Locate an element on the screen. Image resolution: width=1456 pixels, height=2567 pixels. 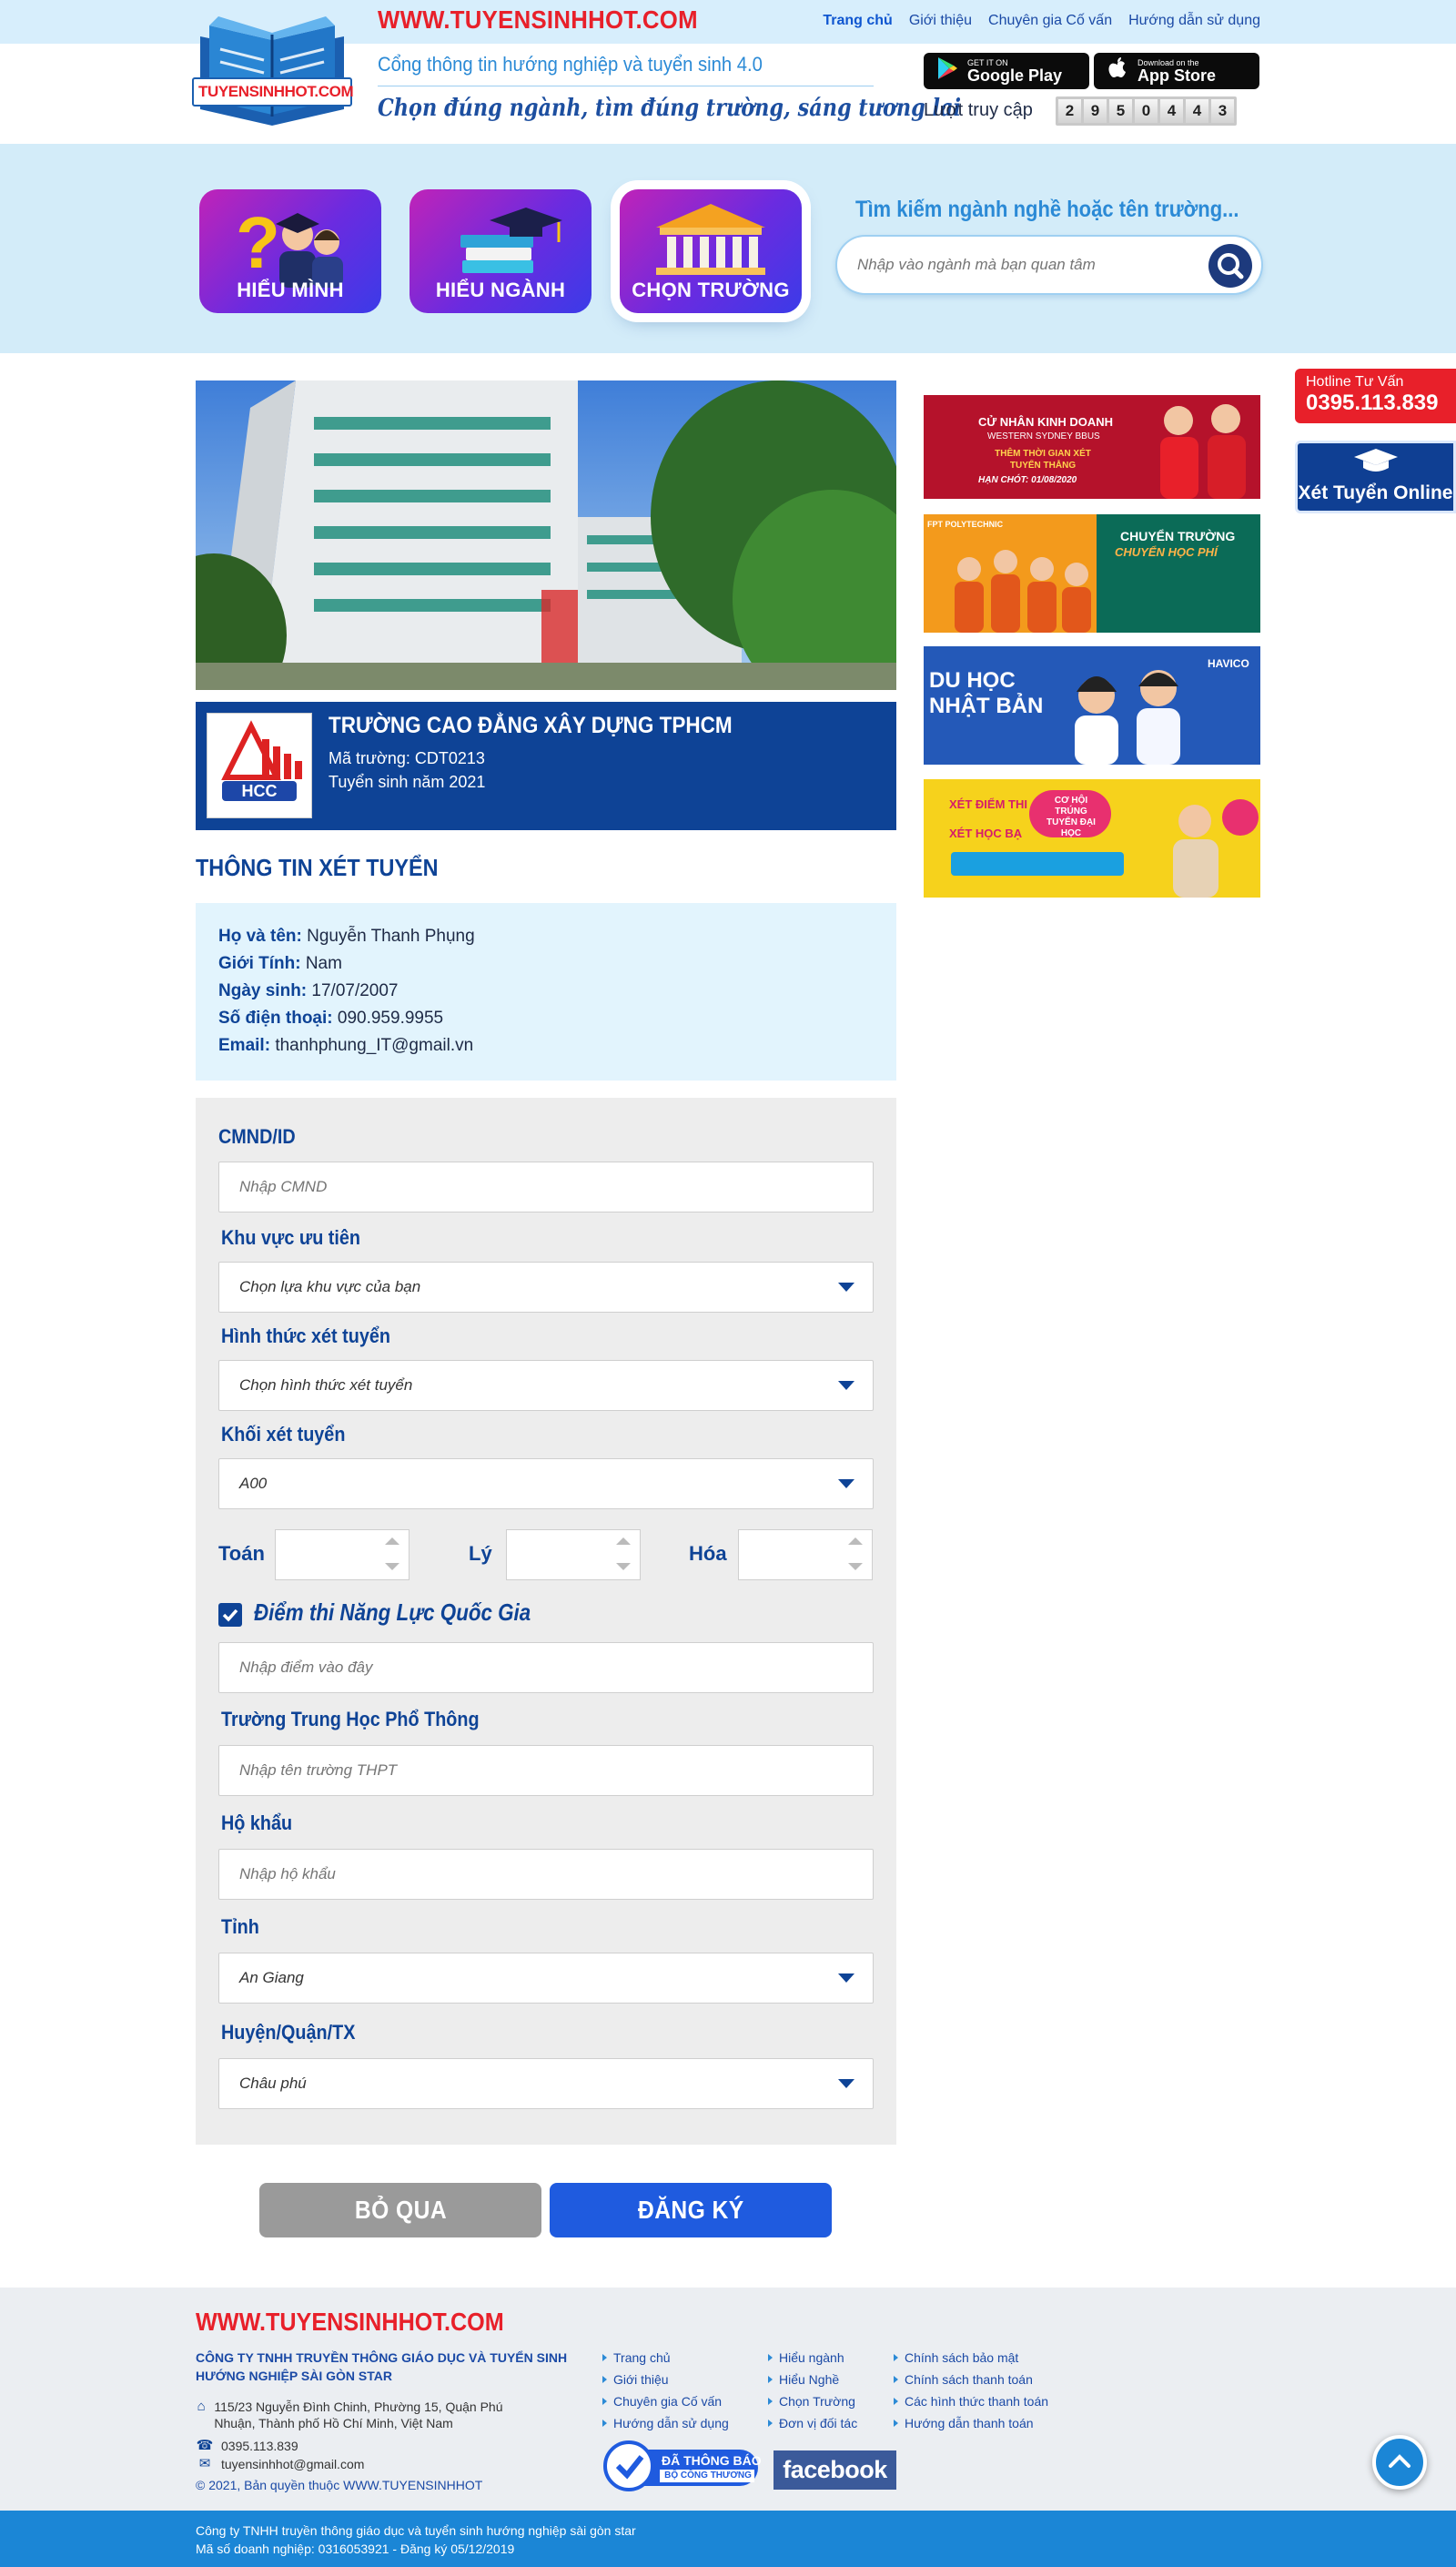
site-url: WWW.TUYENSINHHOT.COM is located at coordinates (538, 20).